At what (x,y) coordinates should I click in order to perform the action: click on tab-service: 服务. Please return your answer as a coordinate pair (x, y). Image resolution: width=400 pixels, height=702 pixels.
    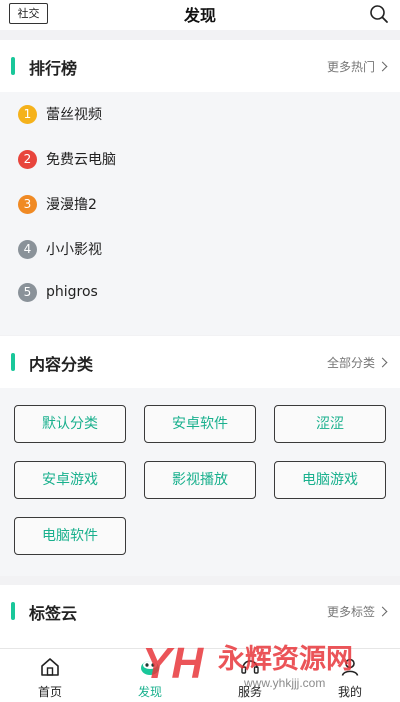
    Looking at the image, I should click on (250, 675).